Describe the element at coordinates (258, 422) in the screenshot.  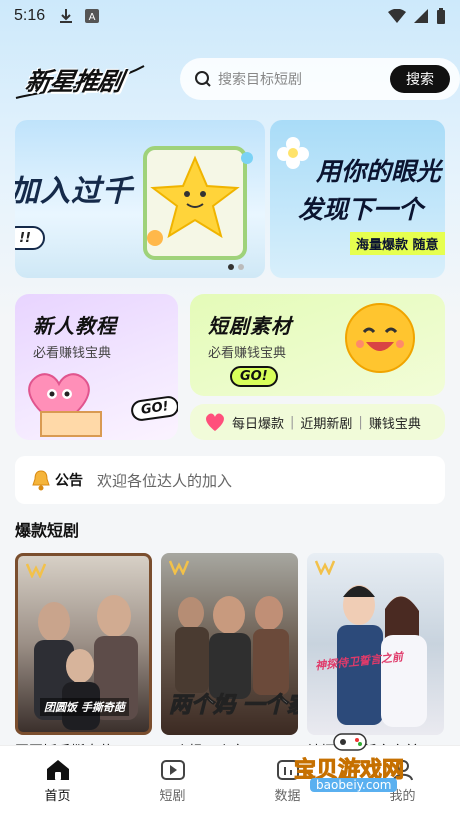
I see `link-daily-hits: 每日爆款` at that location.